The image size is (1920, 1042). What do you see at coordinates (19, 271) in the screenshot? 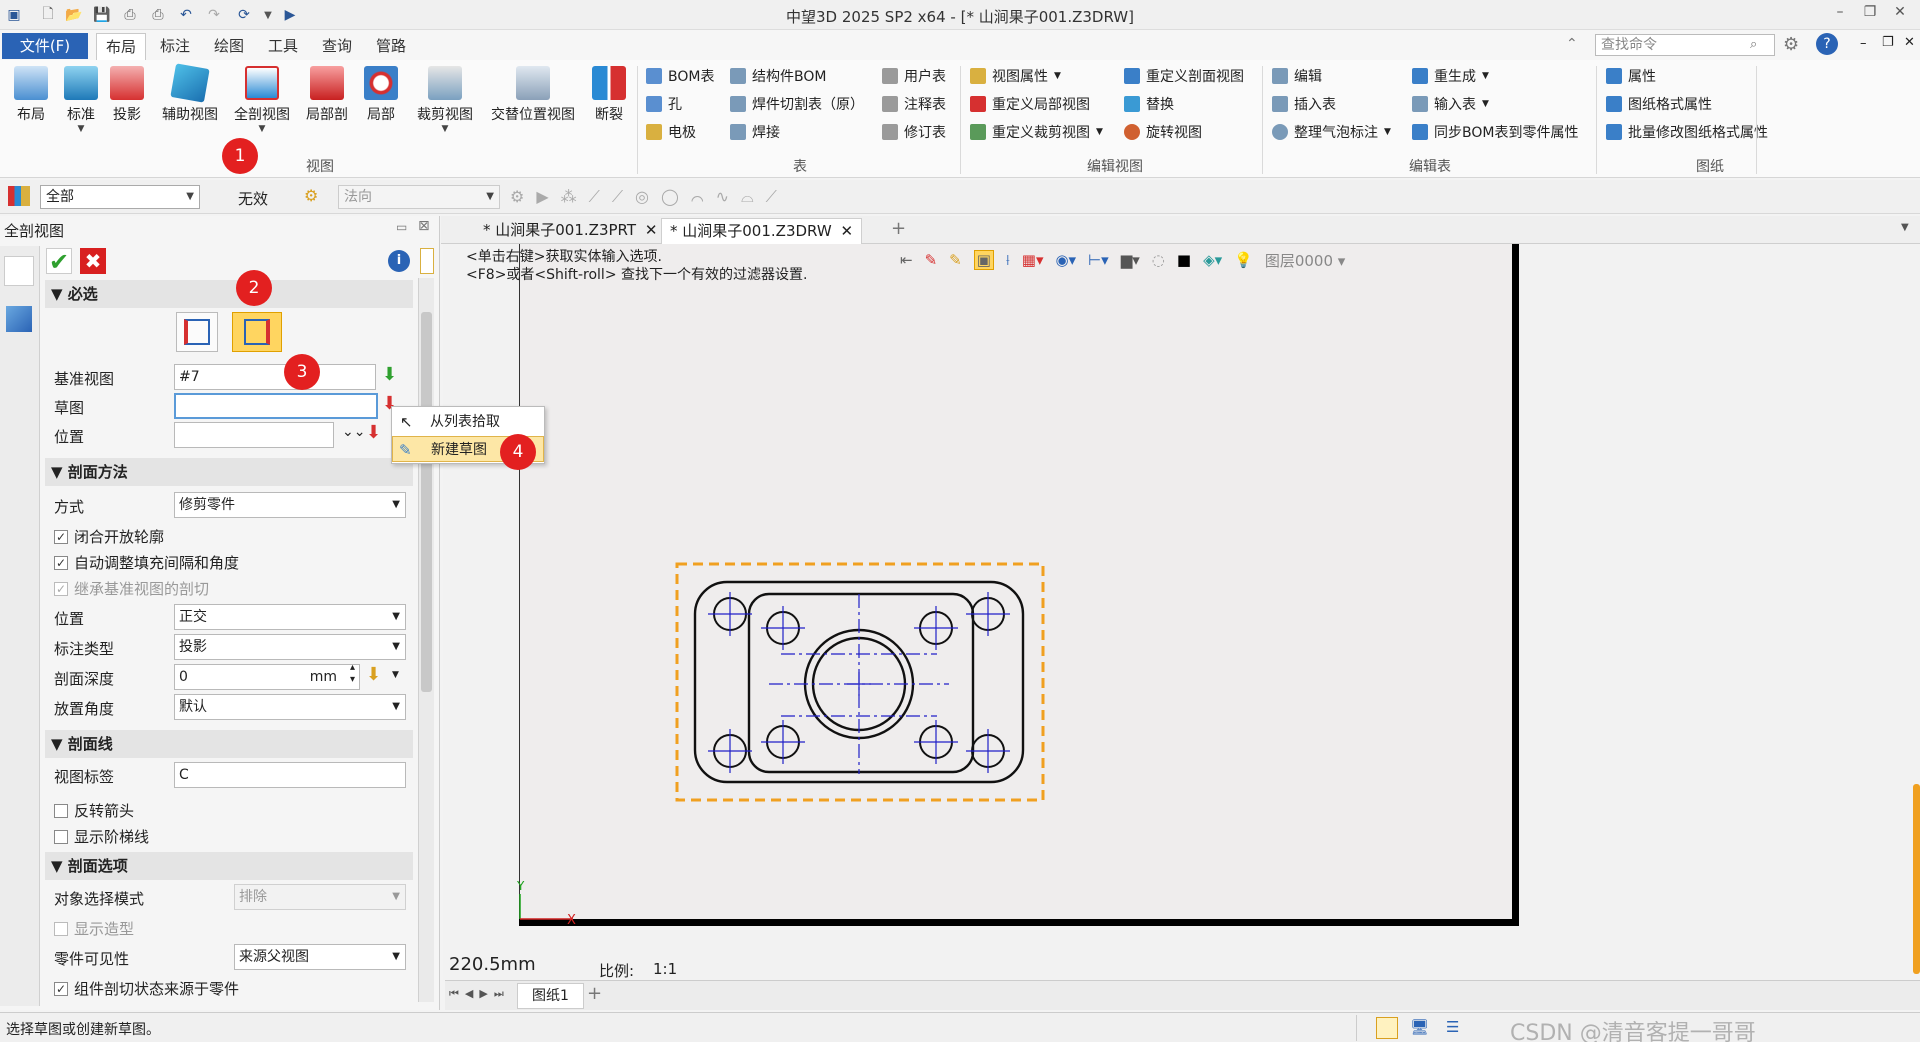
I see `section-command-icon` at bounding box center [19, 271].